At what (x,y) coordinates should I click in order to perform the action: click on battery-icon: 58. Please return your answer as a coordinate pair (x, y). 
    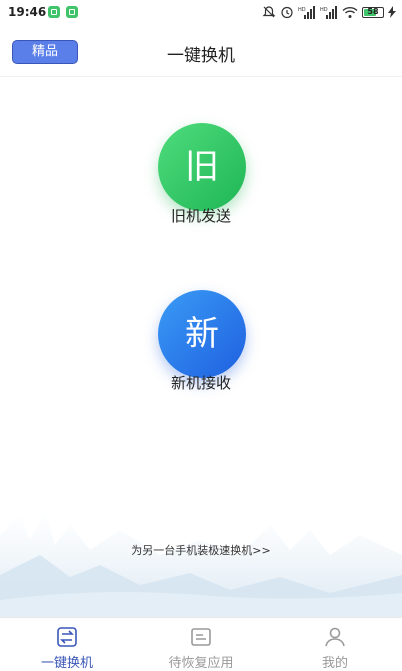
    Looking at the image, I should click on (373, 12).